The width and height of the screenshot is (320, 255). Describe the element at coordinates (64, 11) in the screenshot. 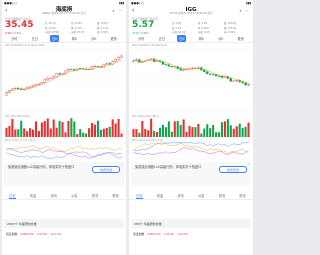

I see `nav-title-block: 海底捞 06862 交易中 07-16 15:06:49 北京` at that location.